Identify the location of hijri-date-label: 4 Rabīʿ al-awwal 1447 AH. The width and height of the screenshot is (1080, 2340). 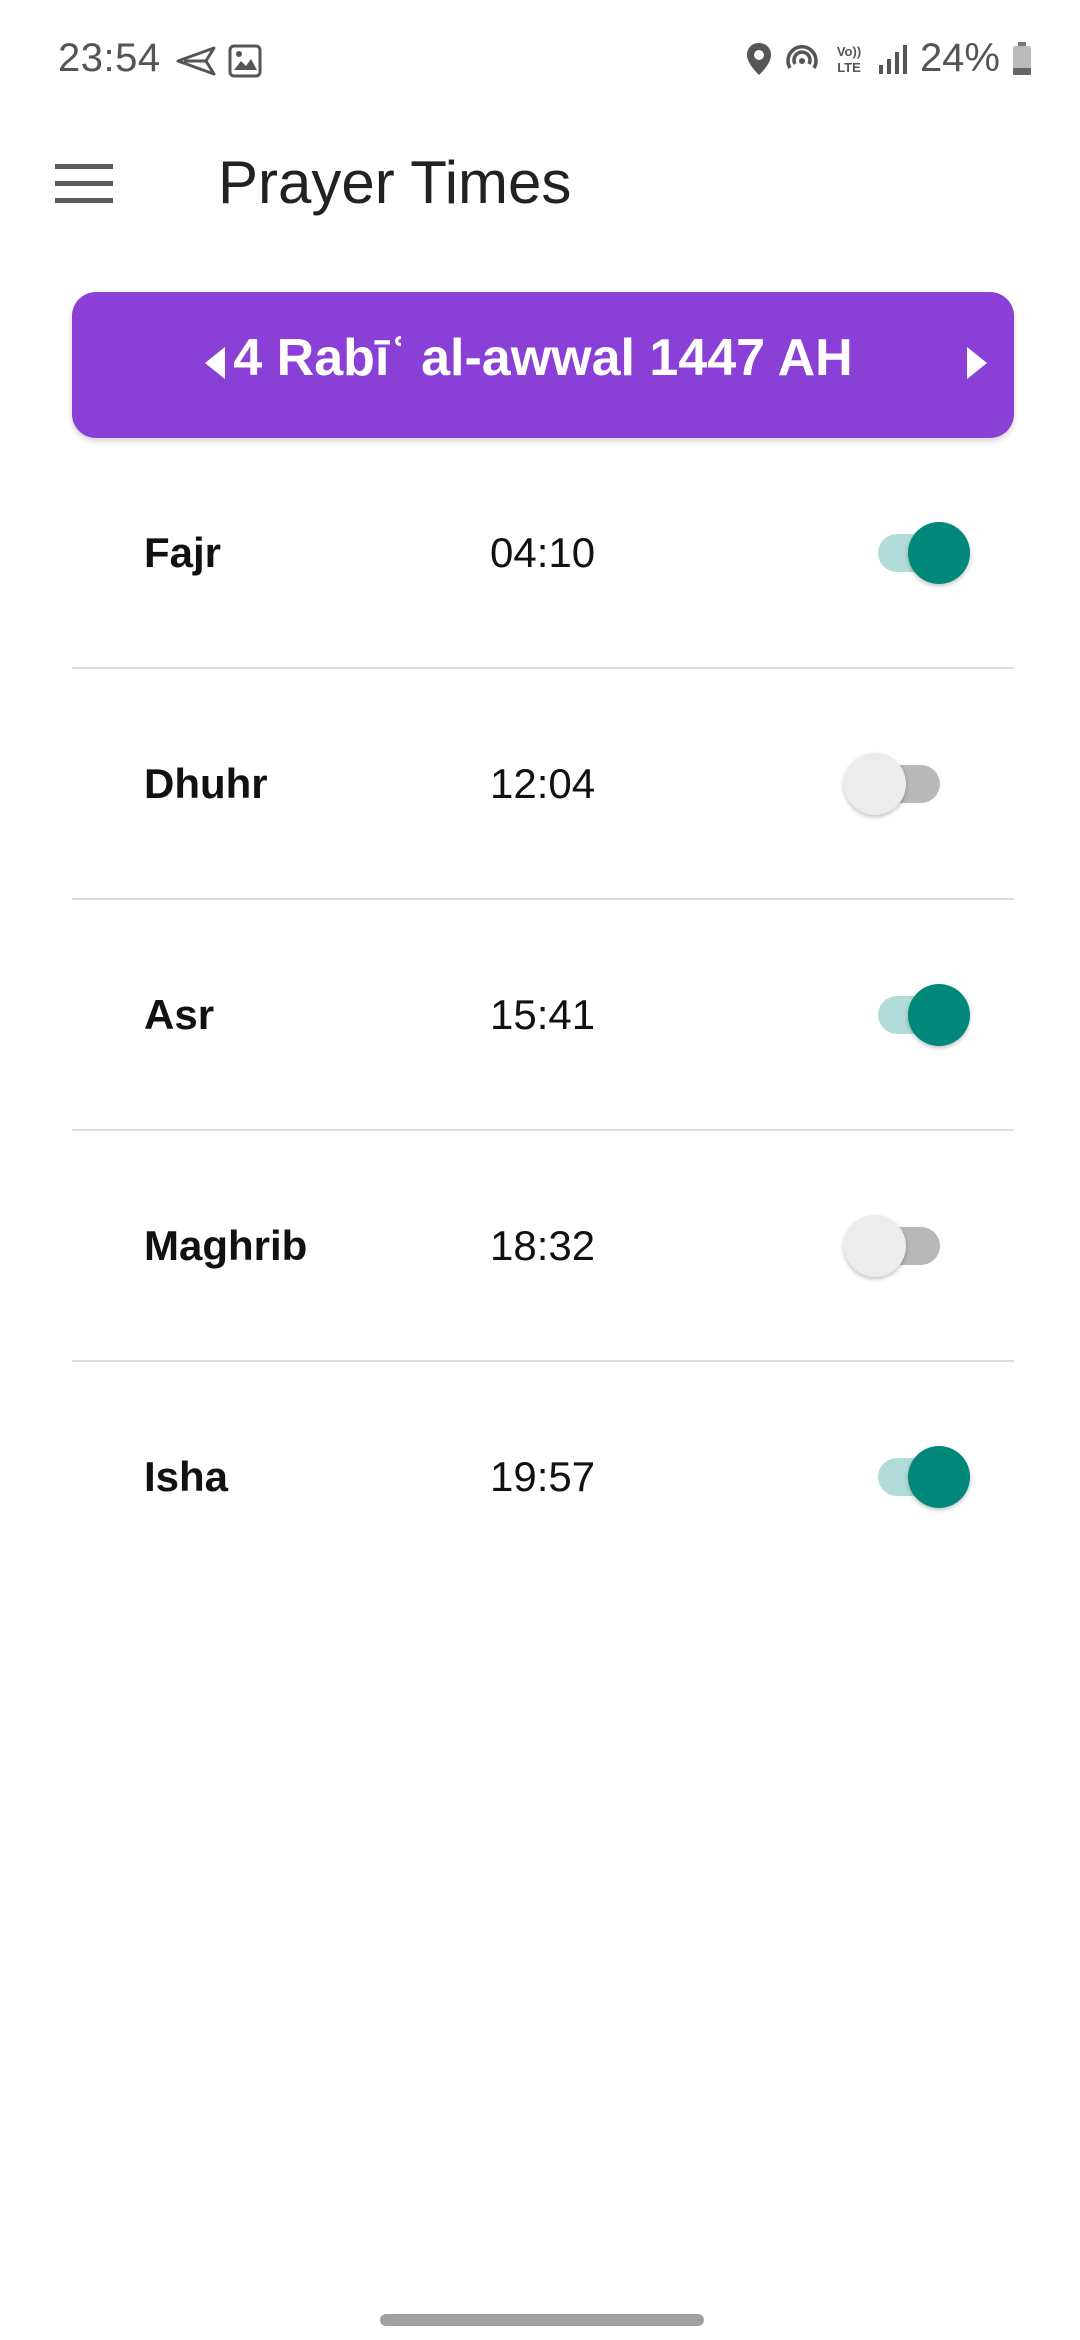
(543, 358).